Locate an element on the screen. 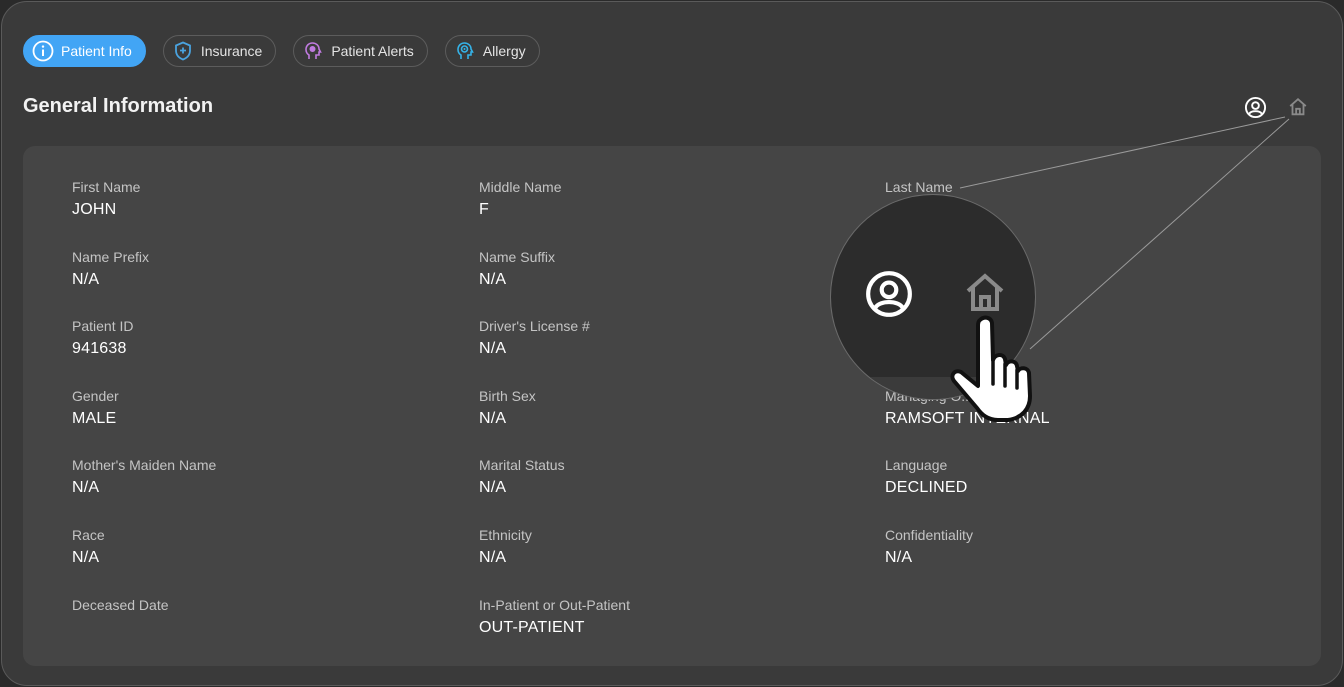 Image resolution: width=1344 pixels, height=687 pixels. magnifier-connector-lines is located at coordinates (1124, 233).